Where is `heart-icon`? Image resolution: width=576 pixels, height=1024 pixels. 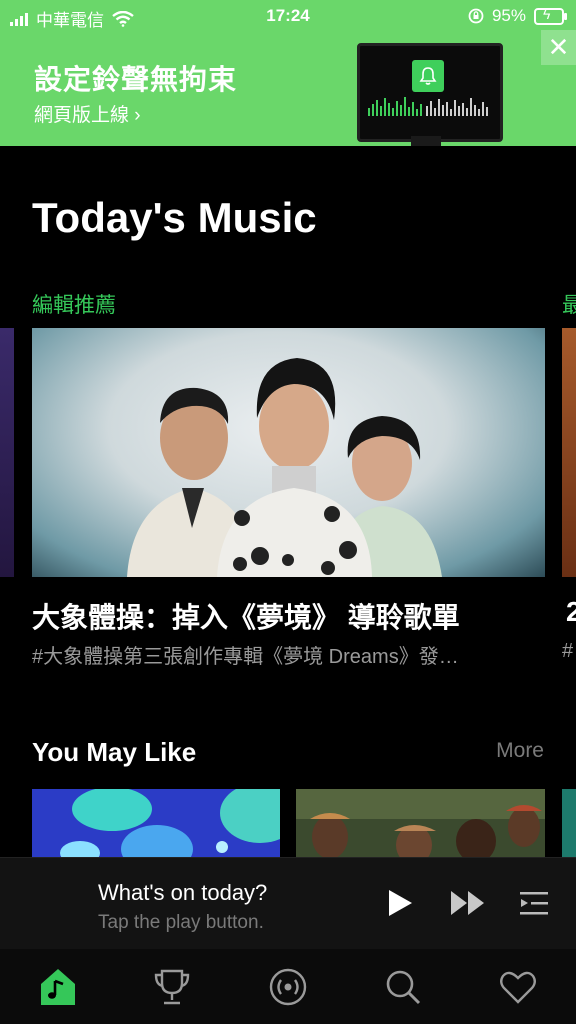 heart-icon is located at coordinates (518, 987).